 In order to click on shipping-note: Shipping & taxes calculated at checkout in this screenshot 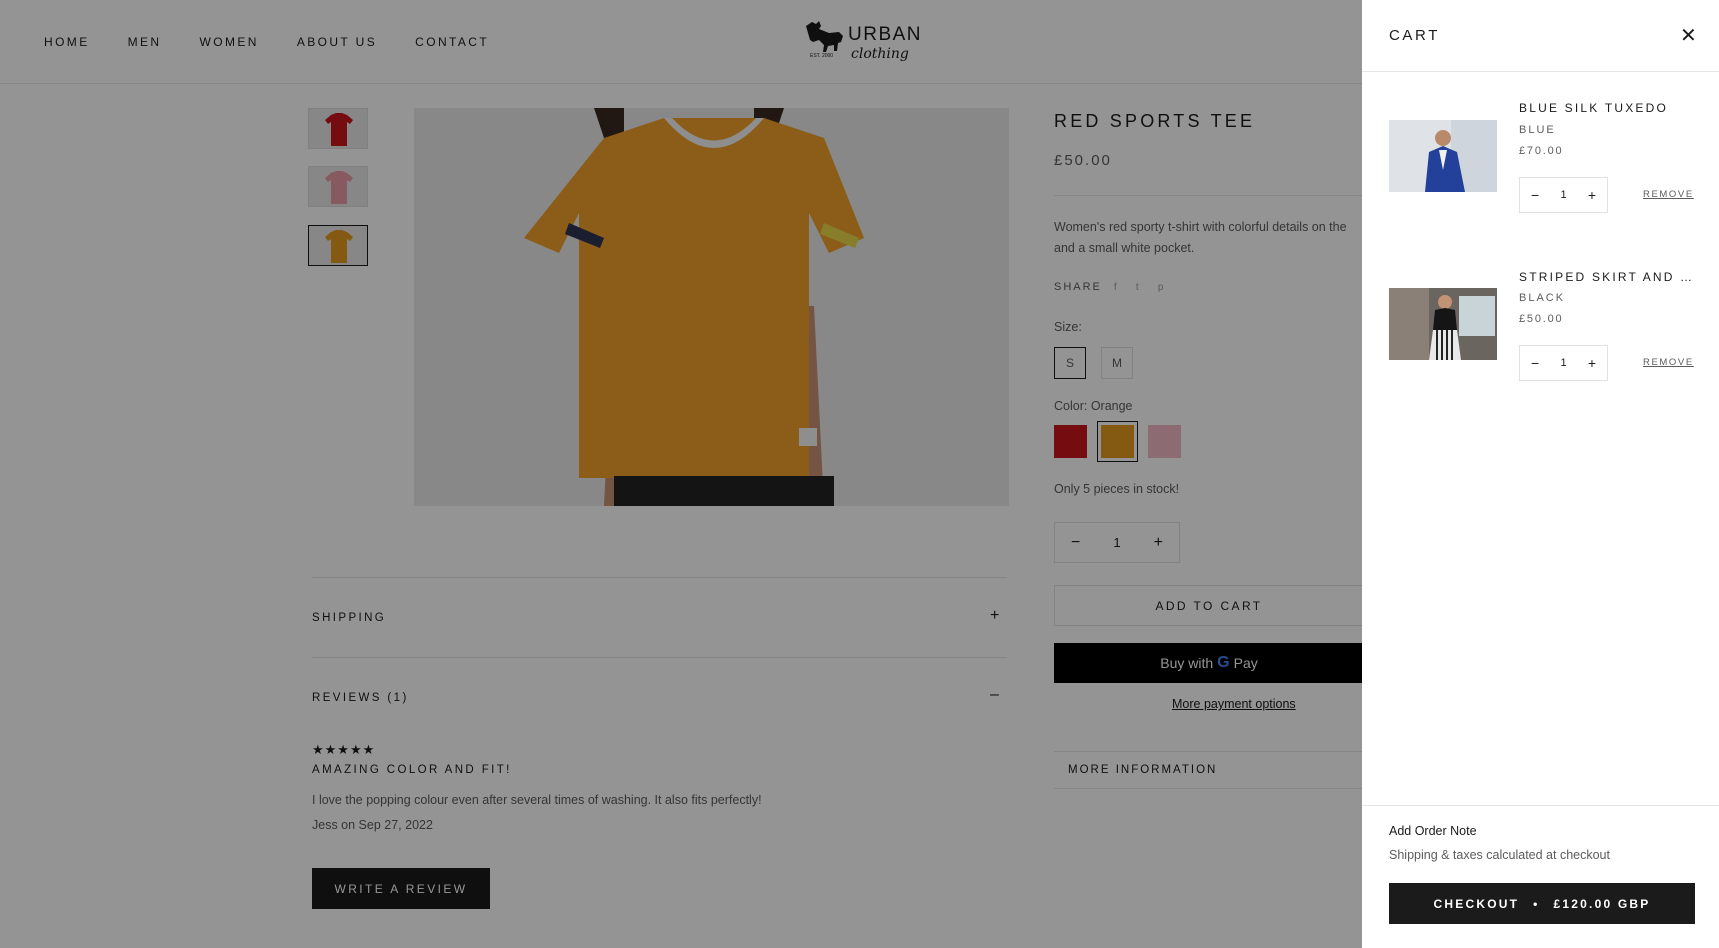, I will do `click(1499, 855)`.